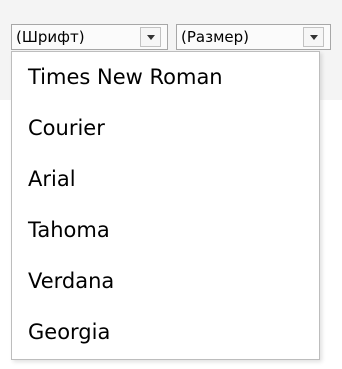 This screenshot has width=342, height=369. What do you see at coordinates (253, 37) in the screenshot?
I see `font-size-select: (Размер)` at bounding box center [253, 37].